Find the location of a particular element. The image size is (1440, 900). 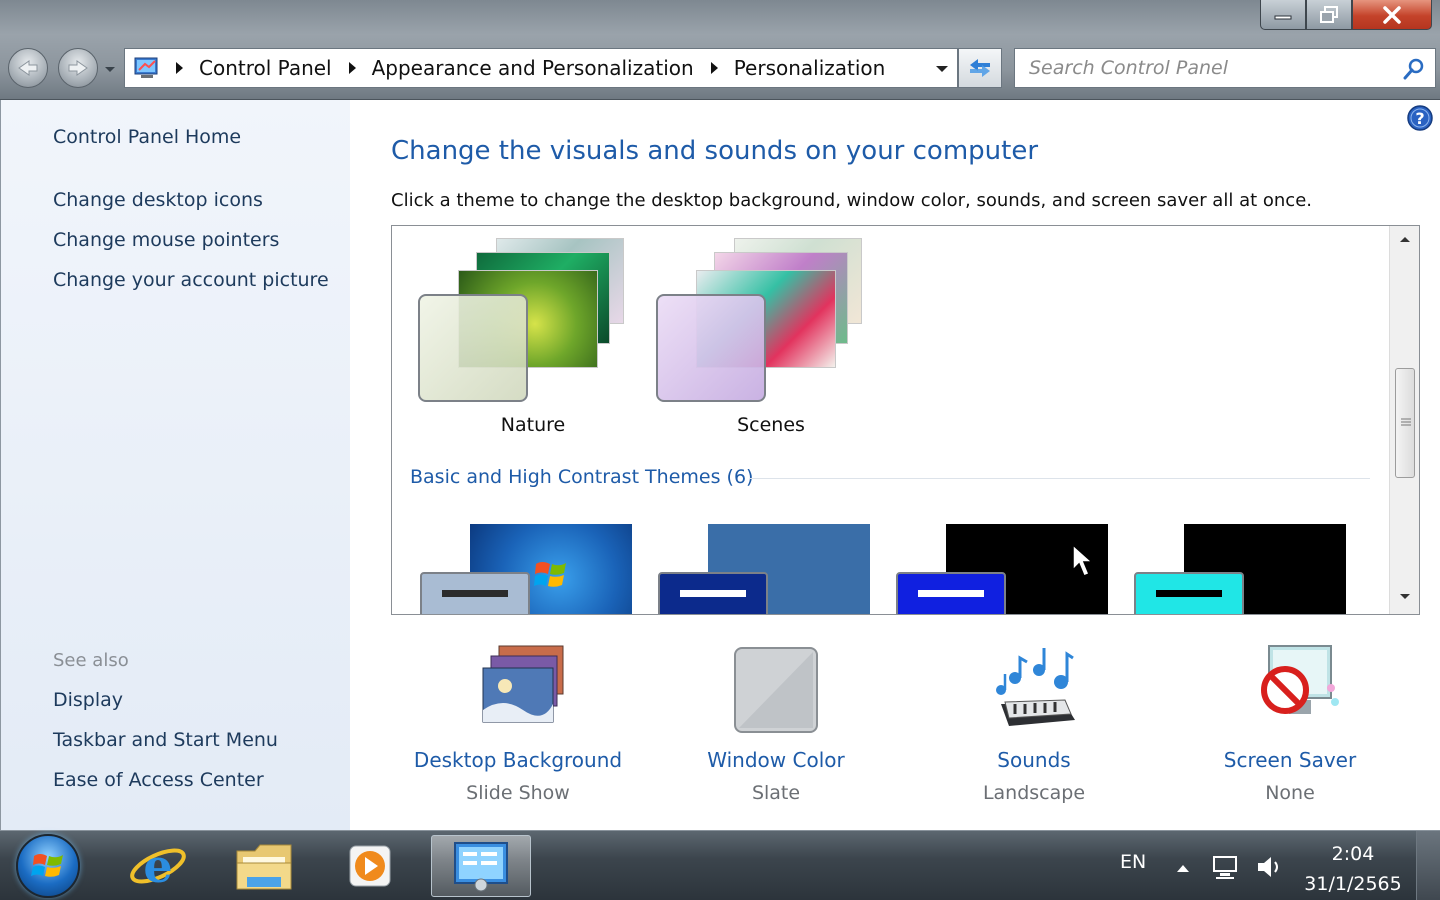

window-color-button: Window Color Slate is located at coordinates (776, 722).